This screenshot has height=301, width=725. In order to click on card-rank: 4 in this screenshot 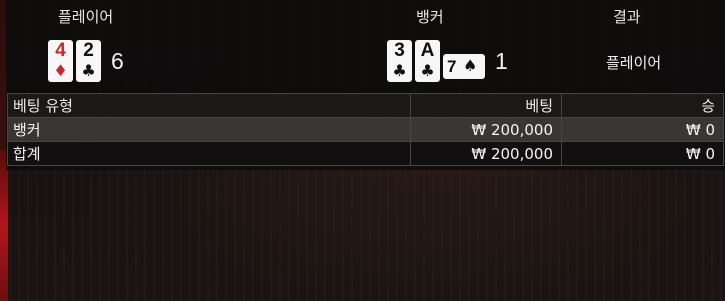, I will do `click(60, 50)`.